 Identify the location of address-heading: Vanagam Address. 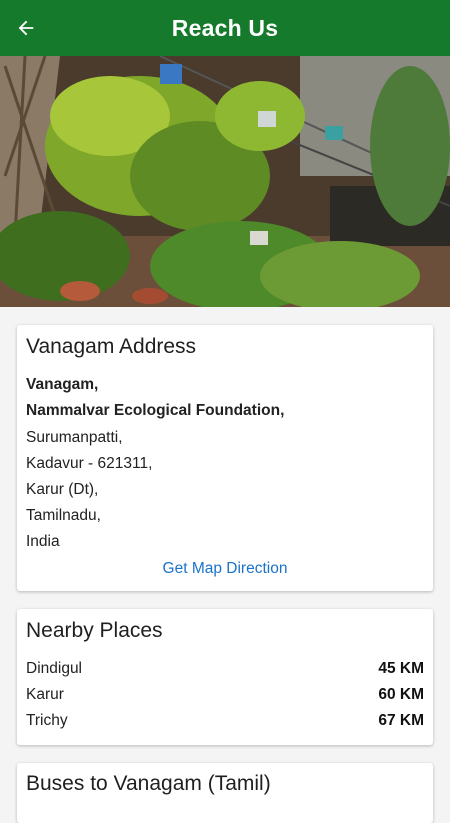
(111, 346).